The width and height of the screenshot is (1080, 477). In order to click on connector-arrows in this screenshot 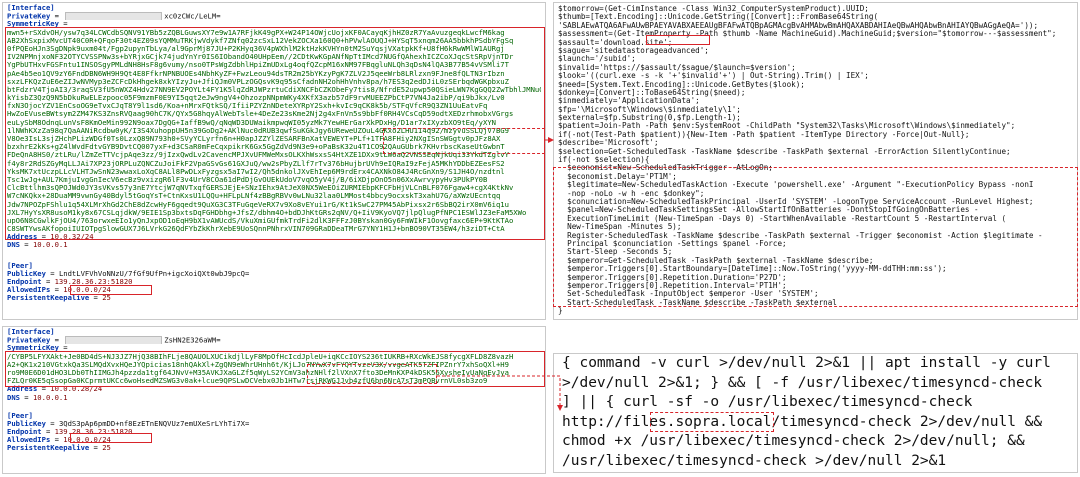, I will do `click(500, 274)`.